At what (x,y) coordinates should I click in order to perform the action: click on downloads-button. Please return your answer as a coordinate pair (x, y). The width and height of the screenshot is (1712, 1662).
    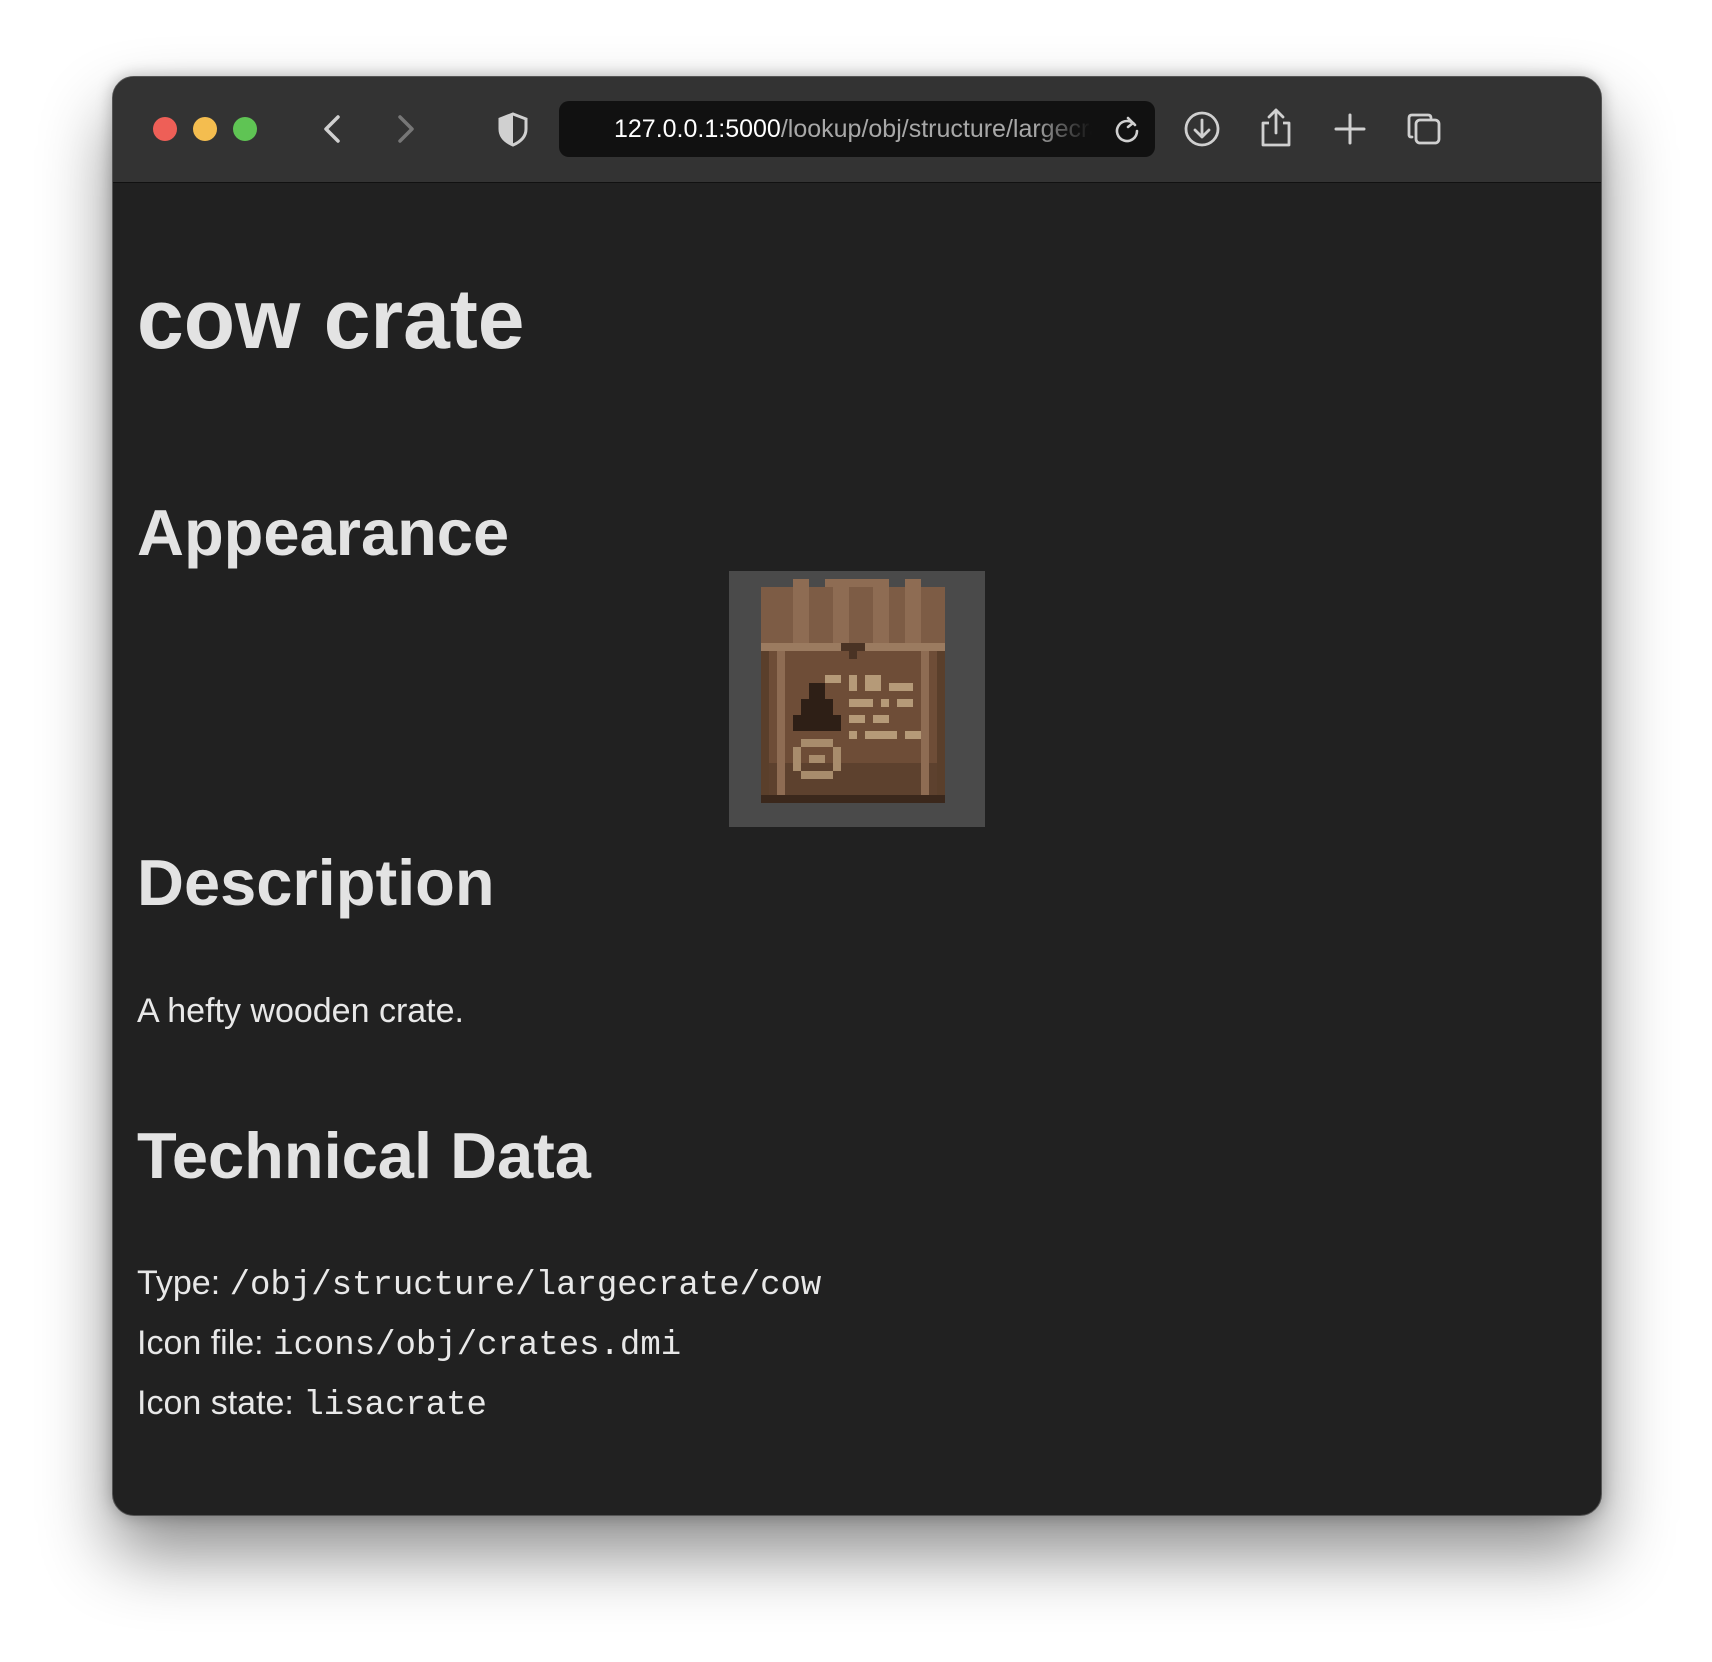
    Looking at the image, I should click on (1202, 129).